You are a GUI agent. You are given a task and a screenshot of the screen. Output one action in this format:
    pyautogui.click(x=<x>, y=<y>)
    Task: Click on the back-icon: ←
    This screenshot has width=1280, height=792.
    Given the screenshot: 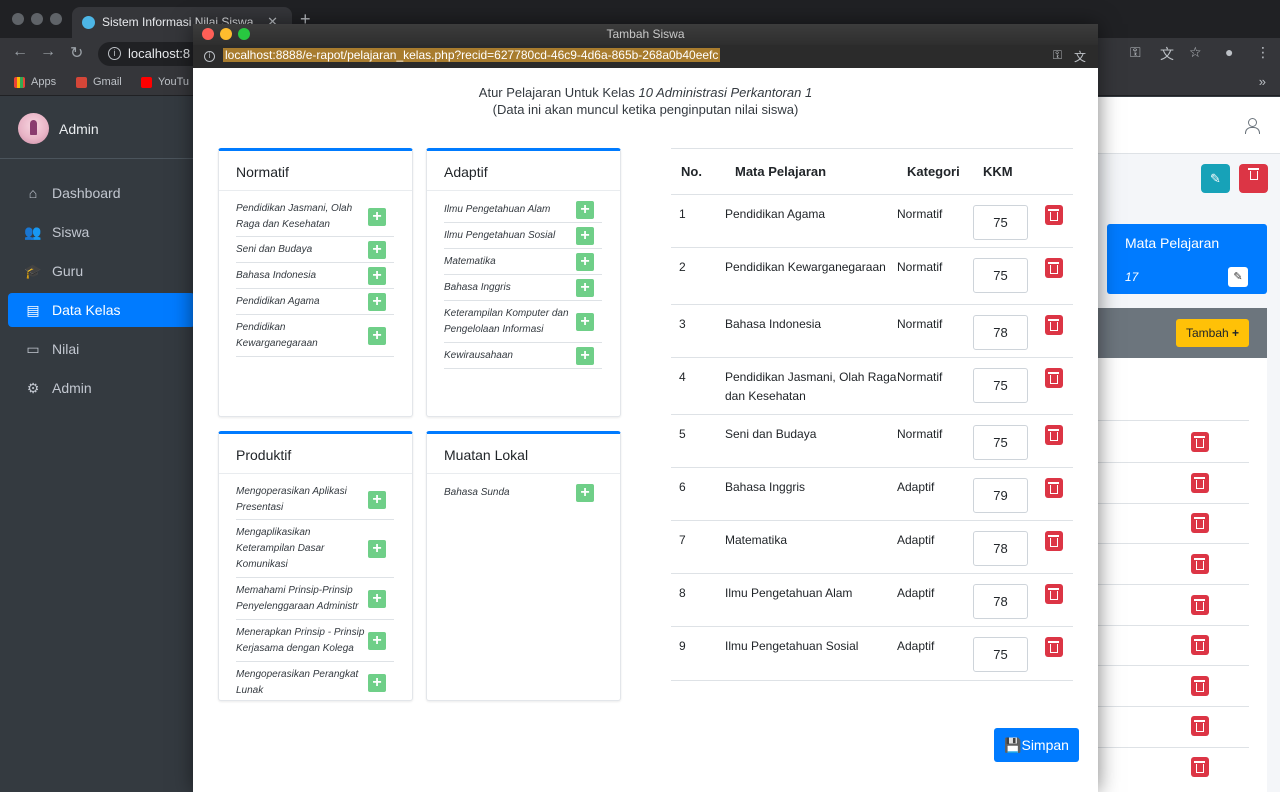 What is the action you would take?
    pyautogui.click(x=20, y=52)
    